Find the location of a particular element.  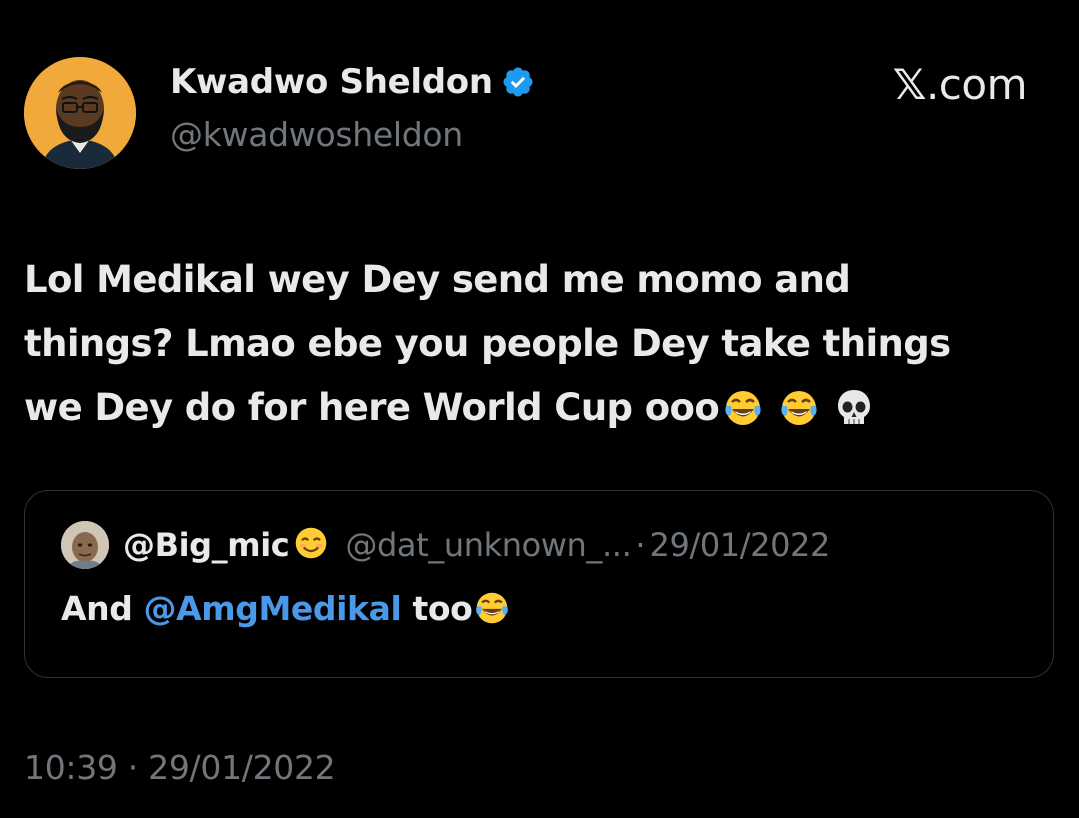

author-display-name: Kwadwo Sheldon is located at coordinates (331, 82).